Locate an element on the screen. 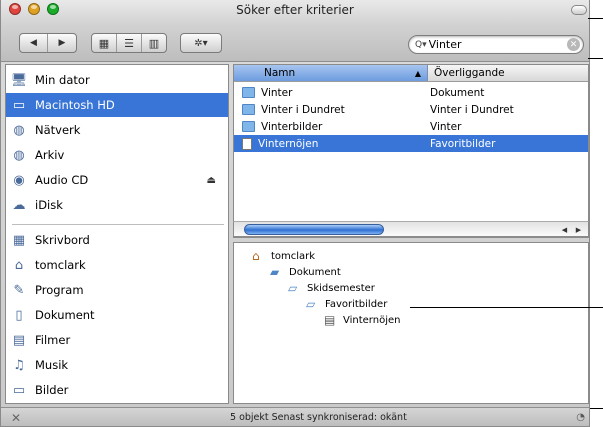 This screenshot has height=427, width=603. sidebar-item-arkiv: ◍ Arkiv is located at coordinates (117, 155).